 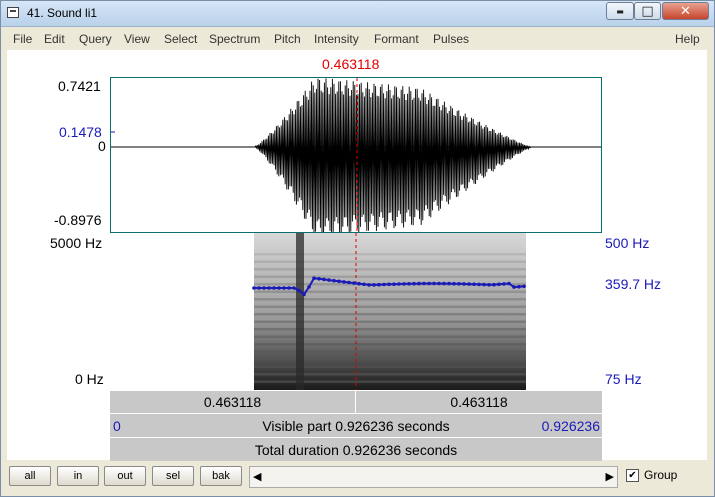 I want to click on waveform-min-label: -0.8976, so click(x=78, y=220).